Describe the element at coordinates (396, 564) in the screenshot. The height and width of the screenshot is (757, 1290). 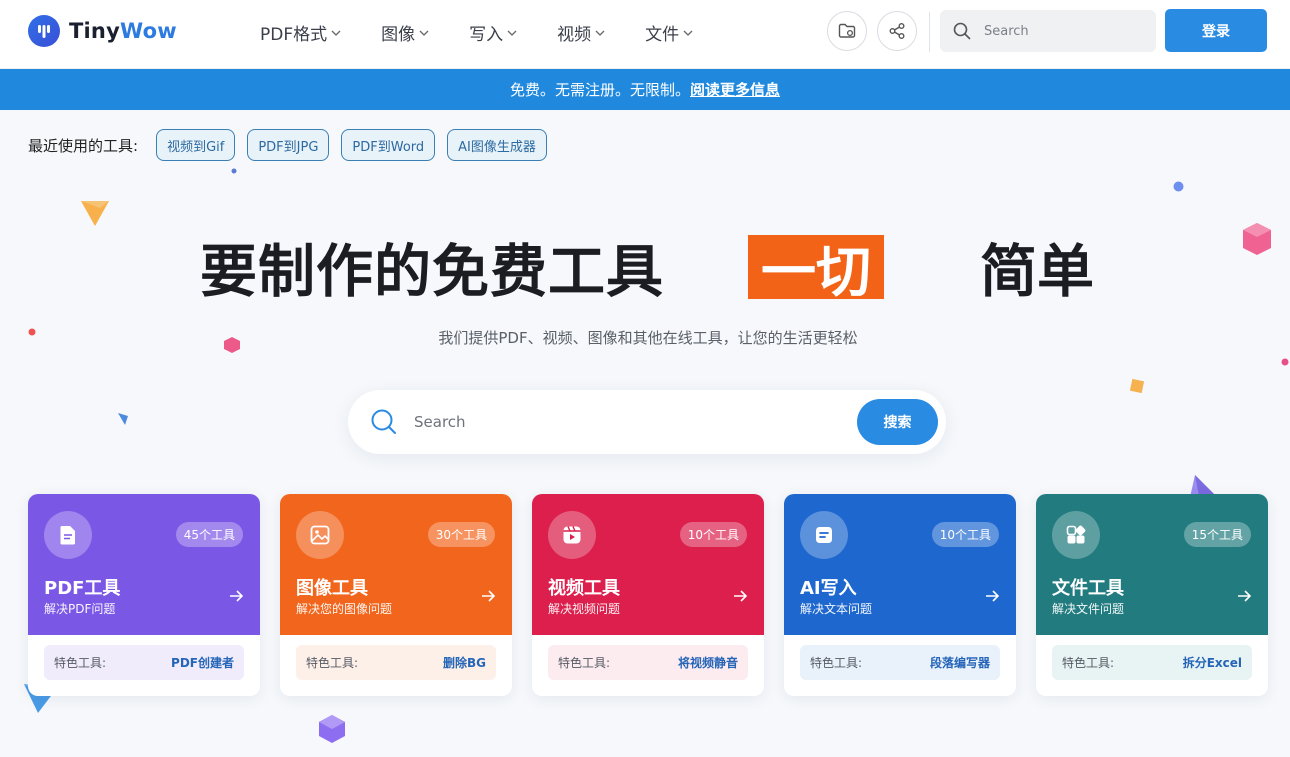
I see `card-header: 30个工具 图像工具 解决您的图像问题` at that location.